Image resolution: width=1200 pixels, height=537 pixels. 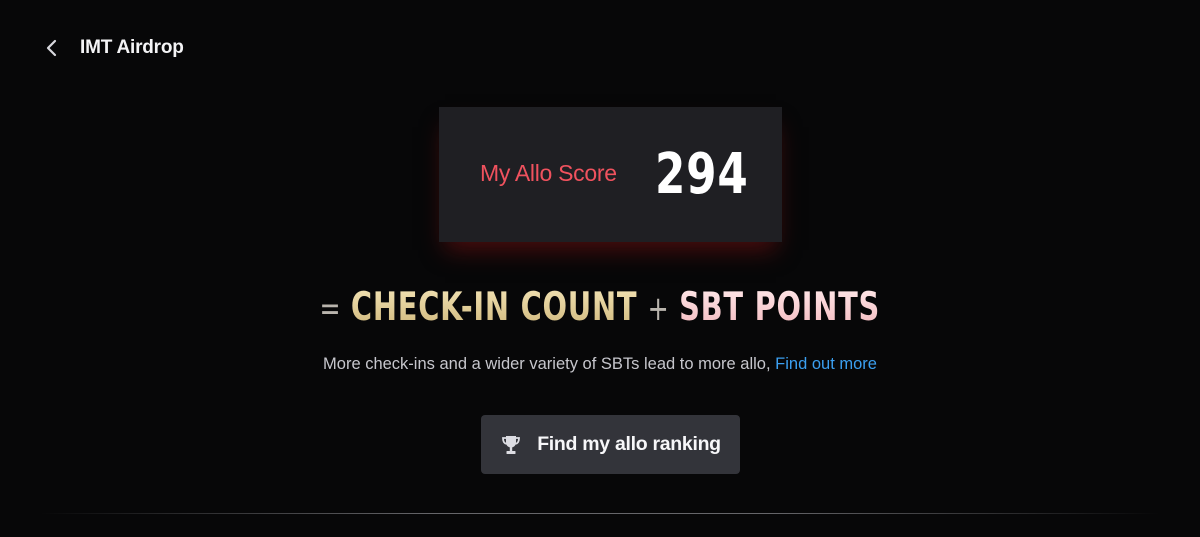 I want to click on plus-sign: +, so click(x=658, y=309).